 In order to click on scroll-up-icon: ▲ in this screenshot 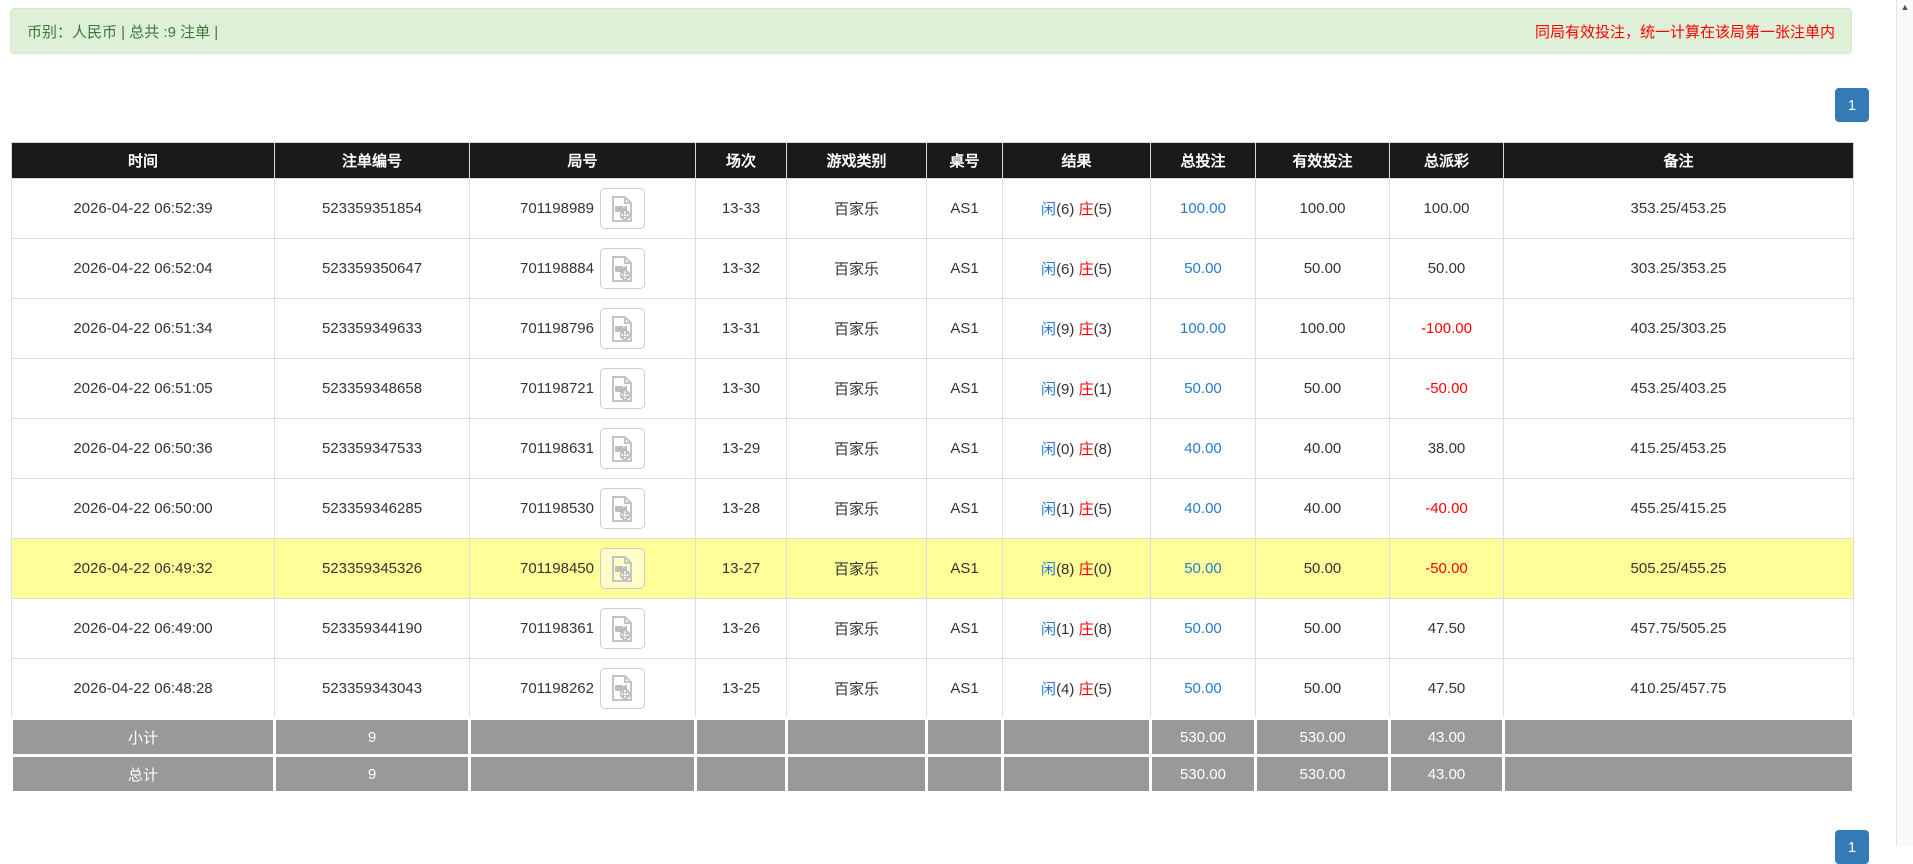, I will do `click(1905, 7)`.